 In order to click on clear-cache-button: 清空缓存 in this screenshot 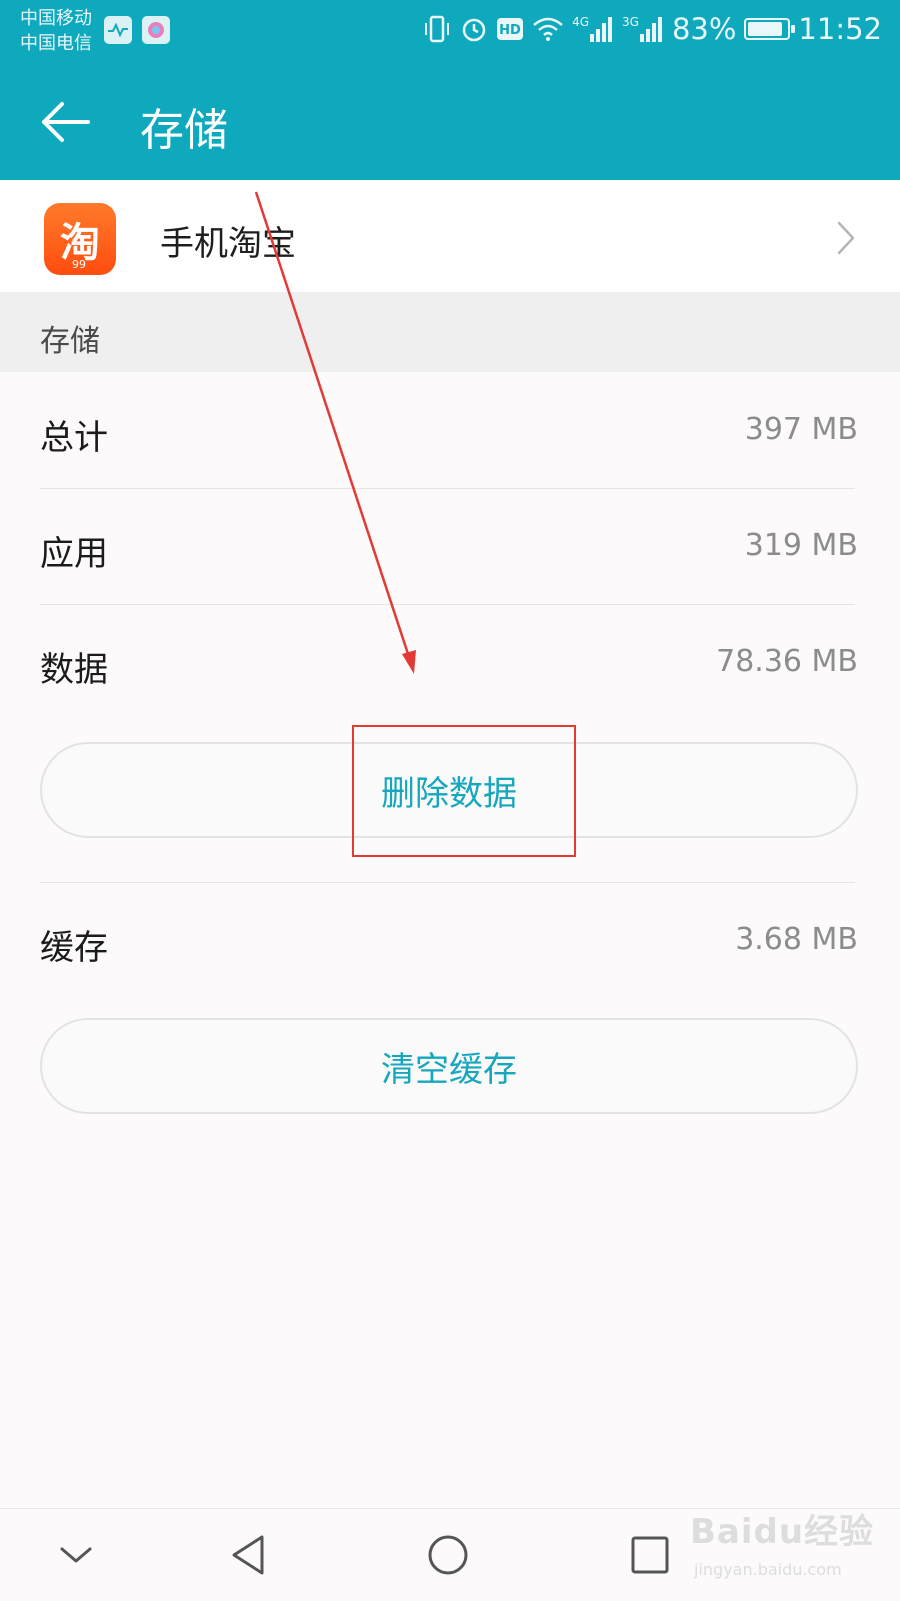, I will do `click(449, 1066)`.